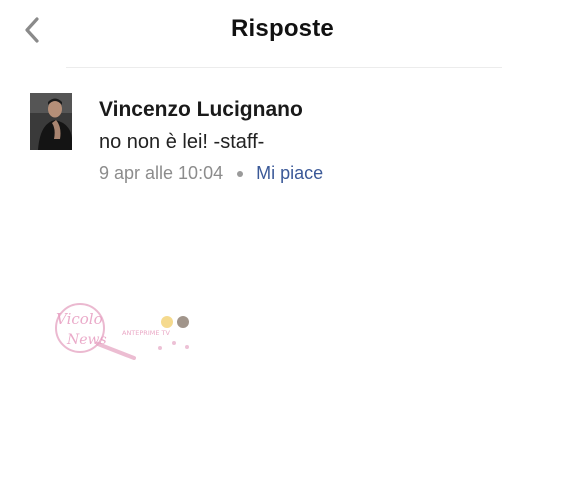 This screenshot has width=565, height=497. I want to click on comment-meta: 9 apr alle 10:04 Mi piace, so click(211, 173).